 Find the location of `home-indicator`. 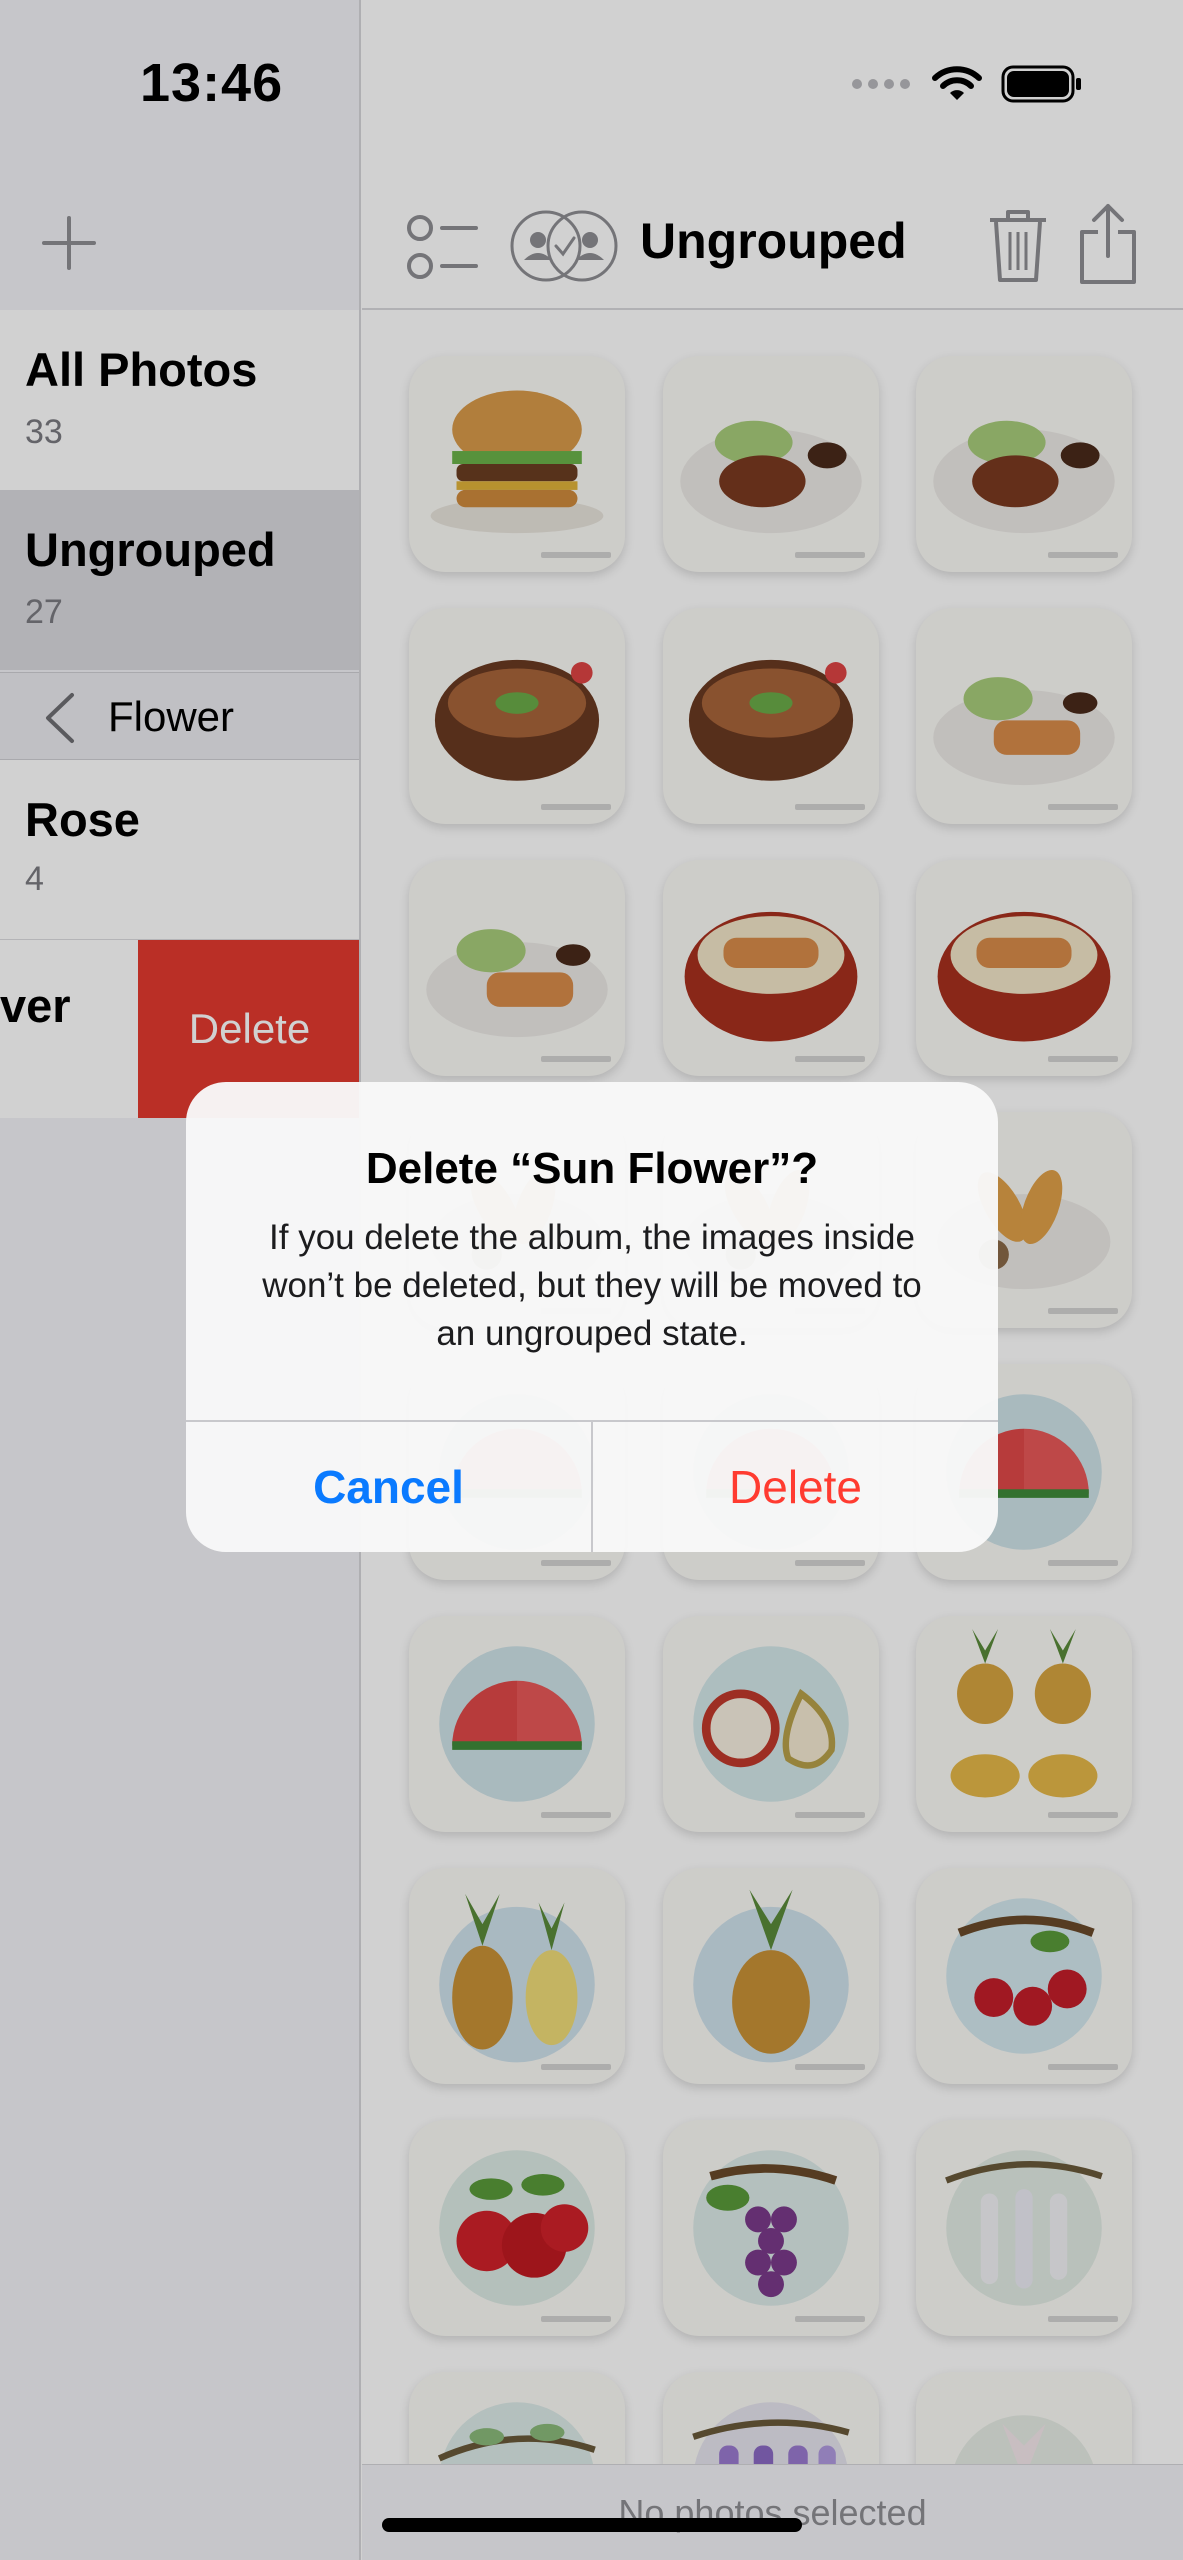

home-indicator is located at coordinates (592, 2525).